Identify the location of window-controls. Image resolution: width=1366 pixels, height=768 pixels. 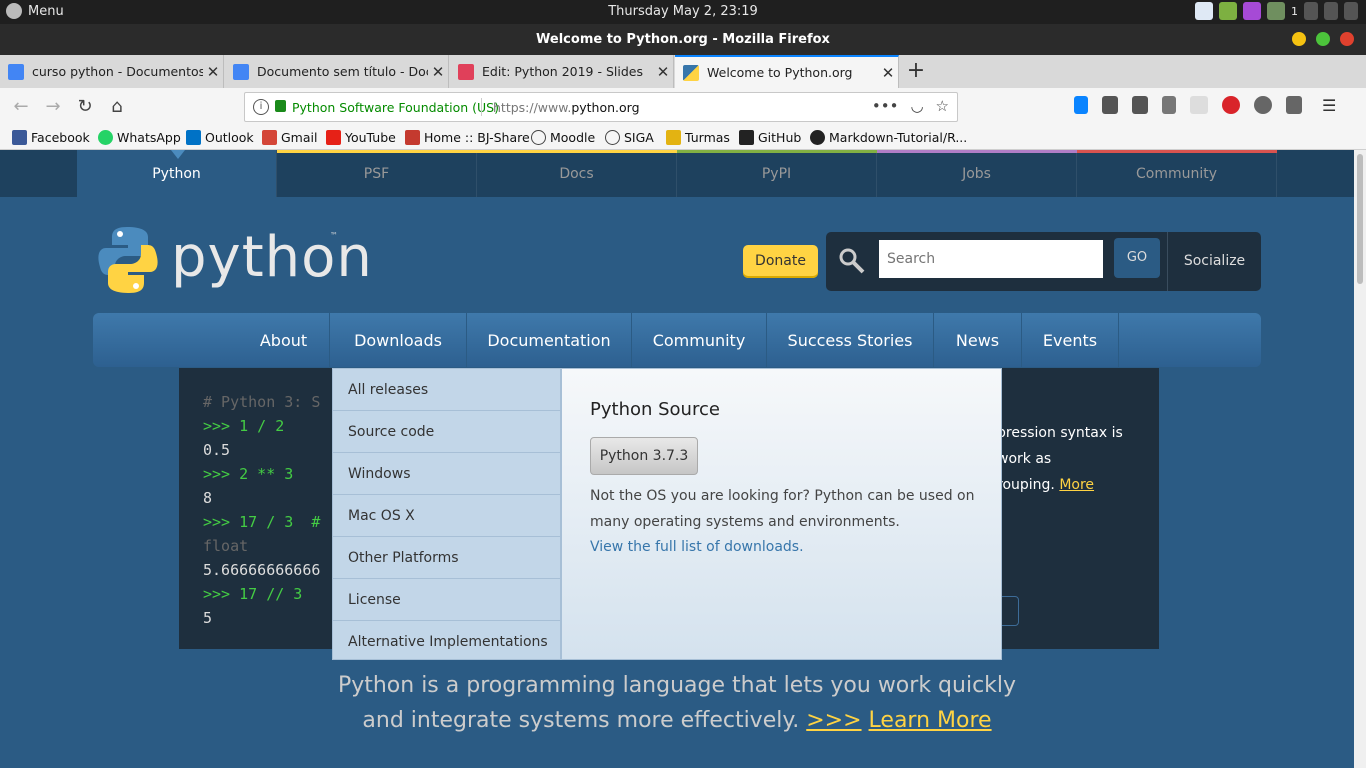
(1323, 39).